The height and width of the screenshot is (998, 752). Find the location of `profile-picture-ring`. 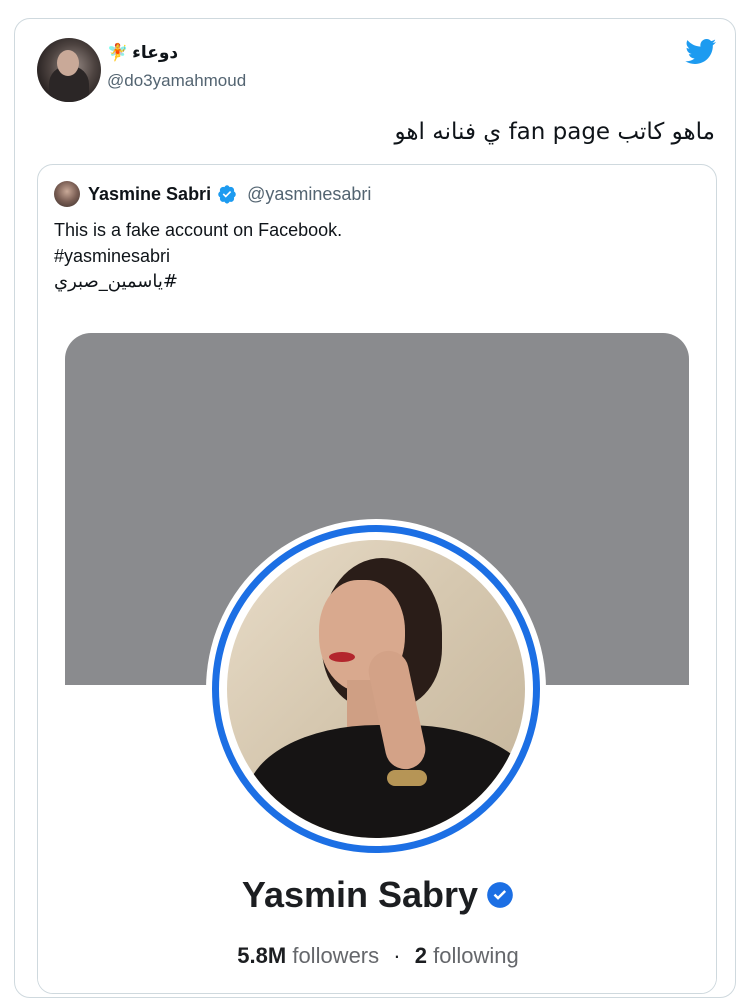

profile-picture-ring is located at coordinates (376, 689).